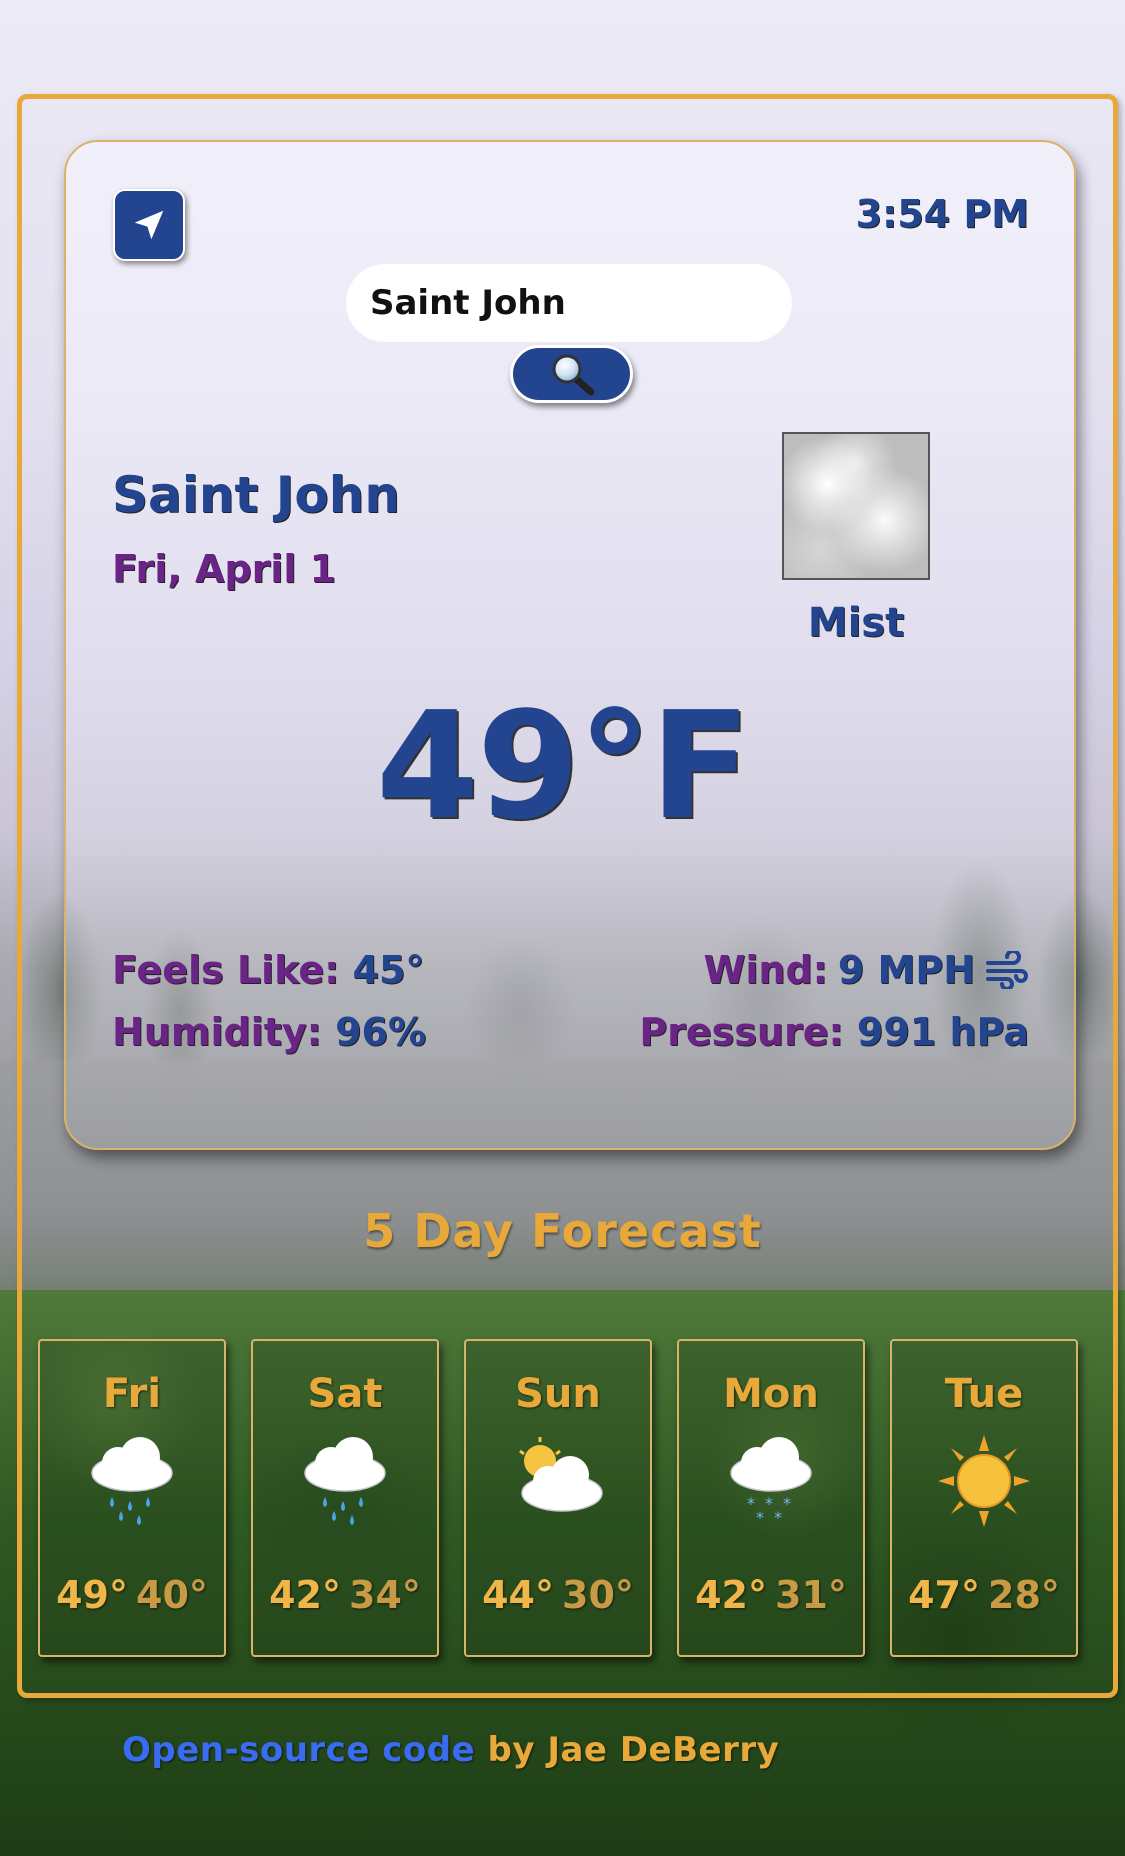 This screenshot has width=1125, height=1856. What do you see at coordinates (984, 1595) in the screenshot?
I see `forecast-temps: 47° 28°` at bounding box center [984, 1595].